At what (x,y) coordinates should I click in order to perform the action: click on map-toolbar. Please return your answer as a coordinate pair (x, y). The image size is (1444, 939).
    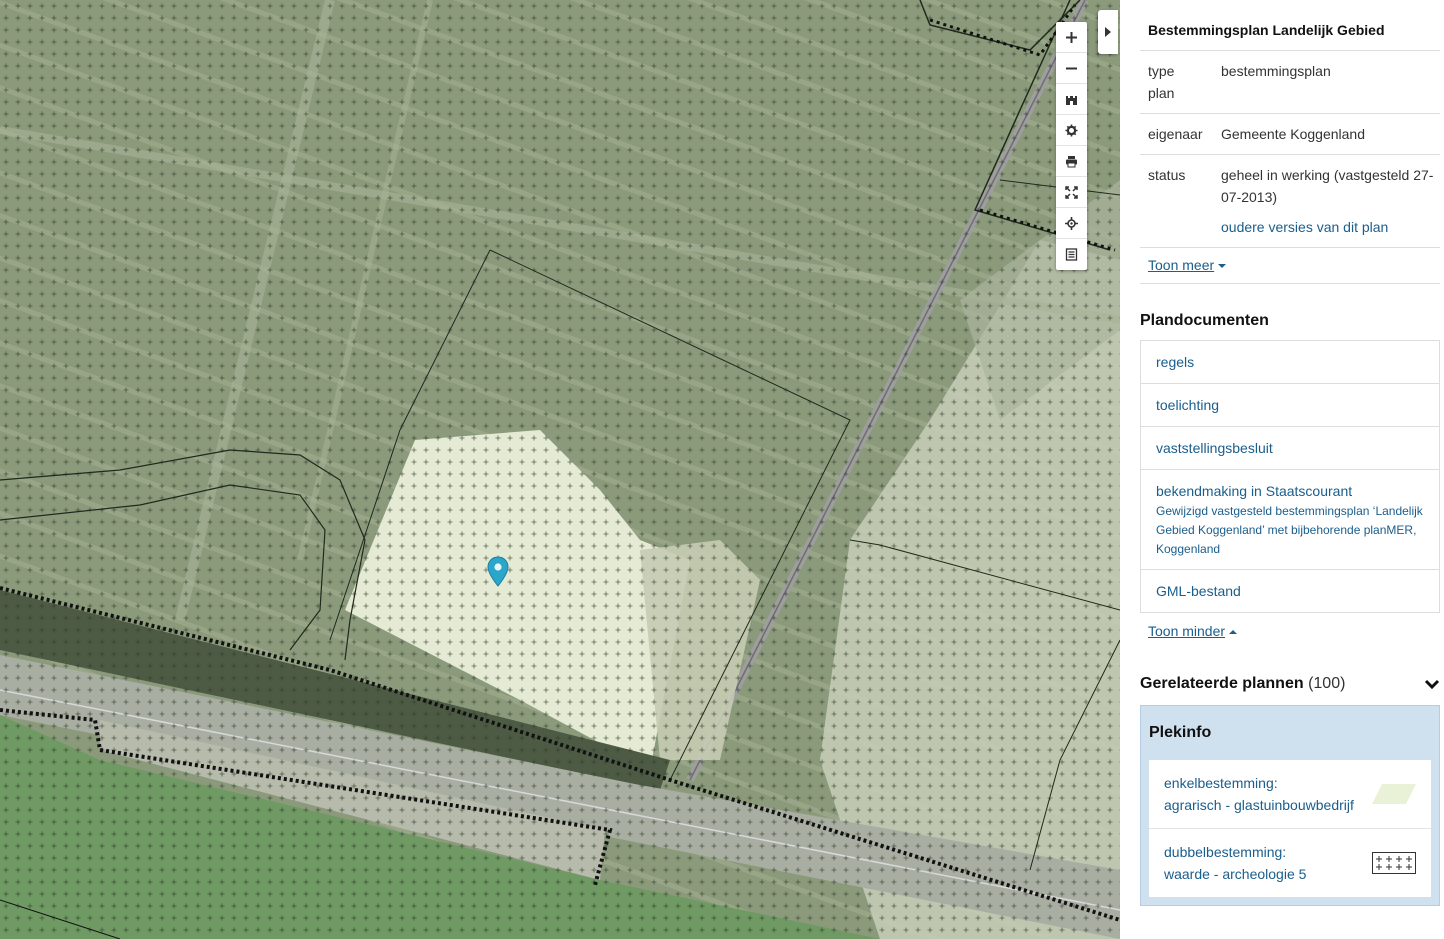
    Looking at the image, I should click on (1071, 146).